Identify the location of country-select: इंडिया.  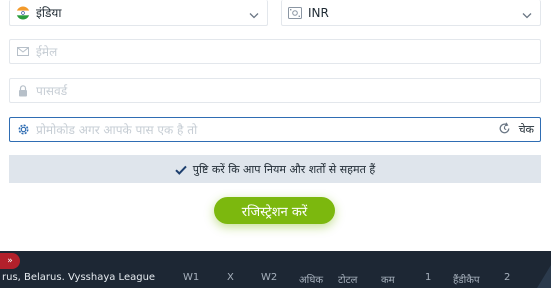
(138, 13).